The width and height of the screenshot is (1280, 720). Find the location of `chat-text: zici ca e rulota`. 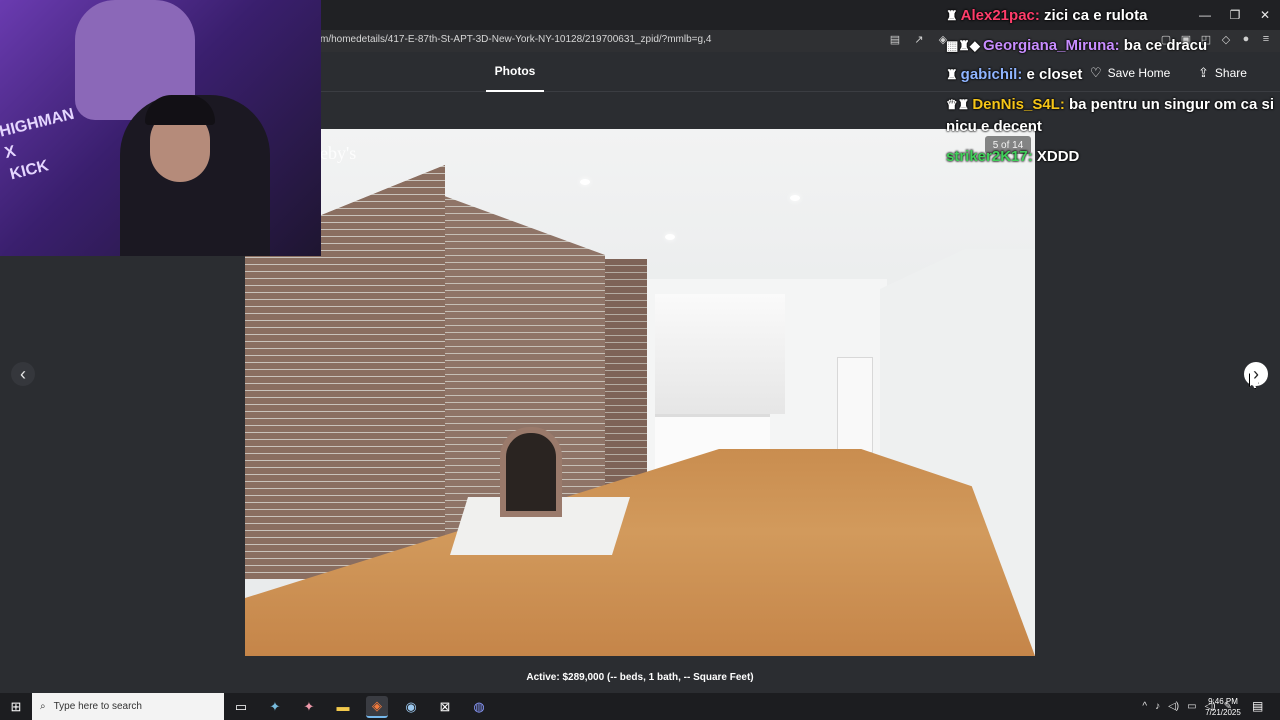

chat-text: zici ca e rulota is located at coordinates (1093, 15).